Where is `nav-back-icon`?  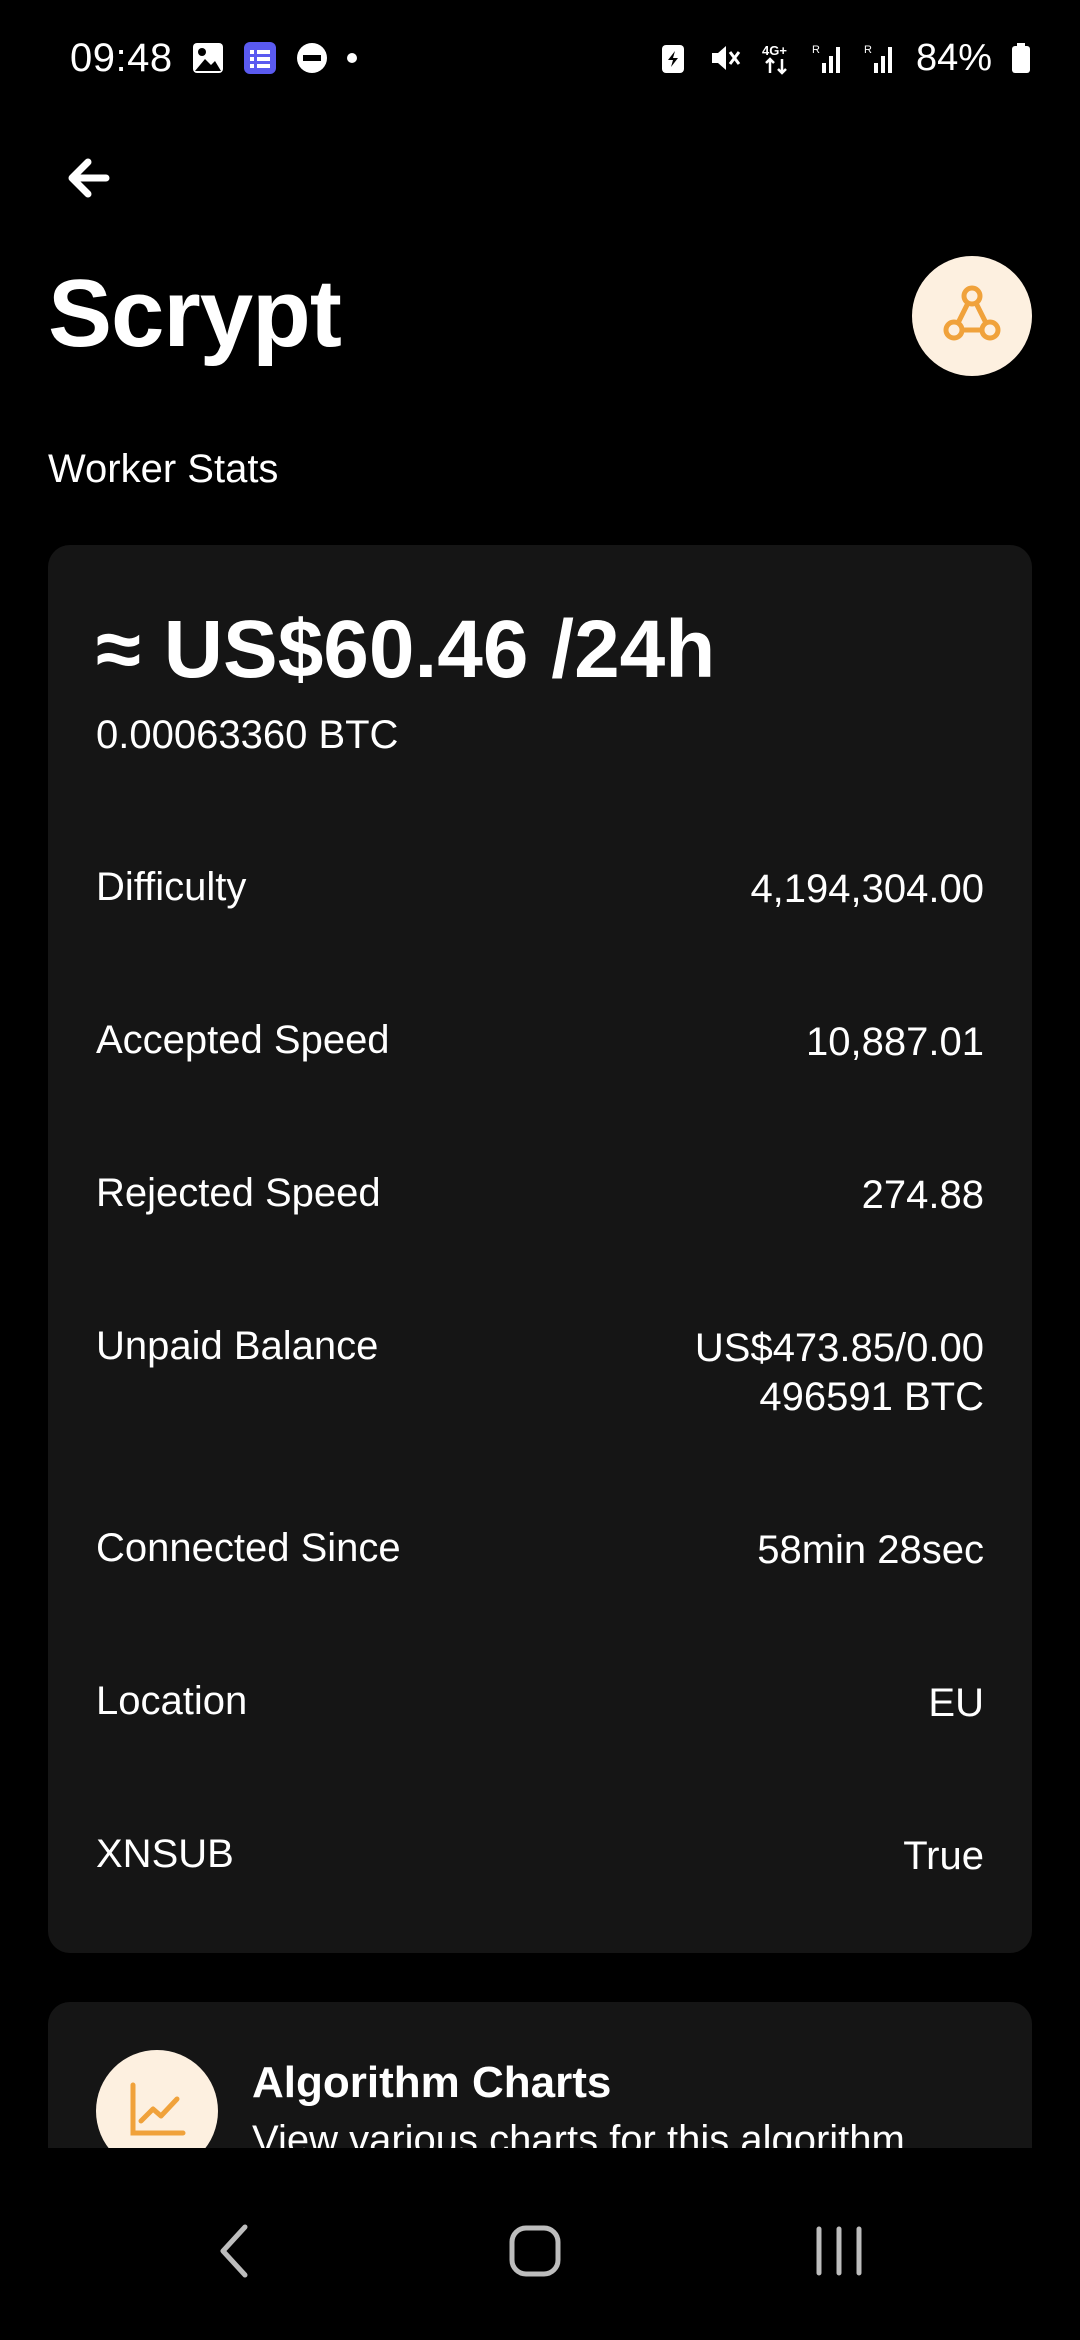 nav-back-icon is located at coordinates (235, 2253).